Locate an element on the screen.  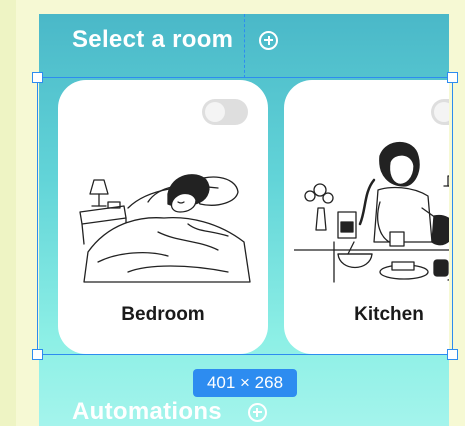
resize-handle-top-right is located at coordinates (452, 77).